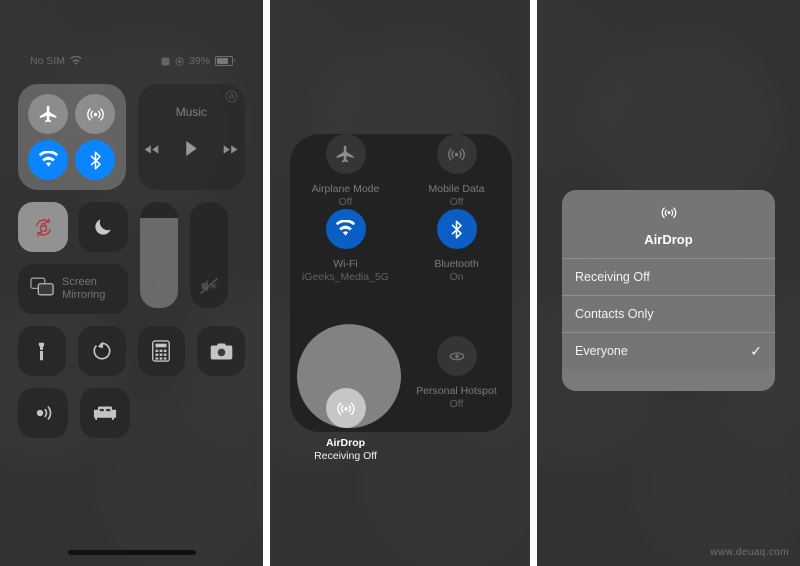  What do you see at coordinates (209, 255) in the screenshot?
I see `volume-slider` at bounding box center [209, 255].